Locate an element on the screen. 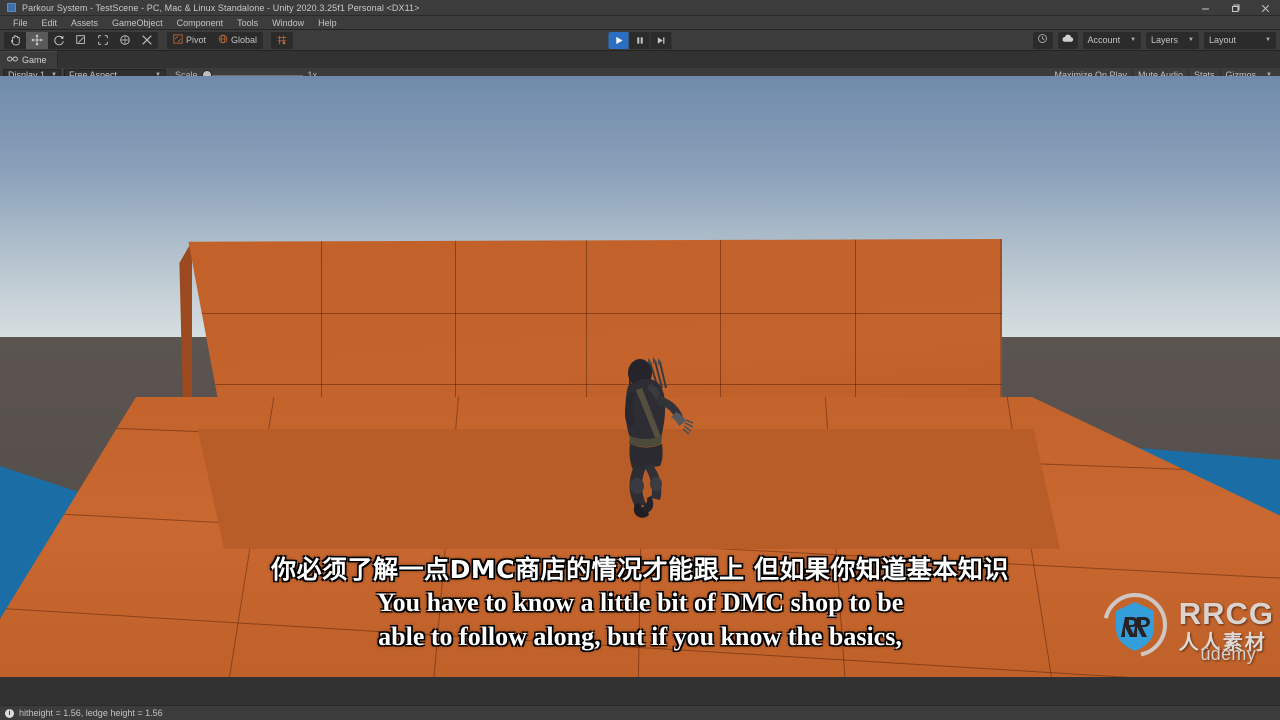 This screenshot has width=1280, height=720. window-controls is located at coordinates (1235, 8).